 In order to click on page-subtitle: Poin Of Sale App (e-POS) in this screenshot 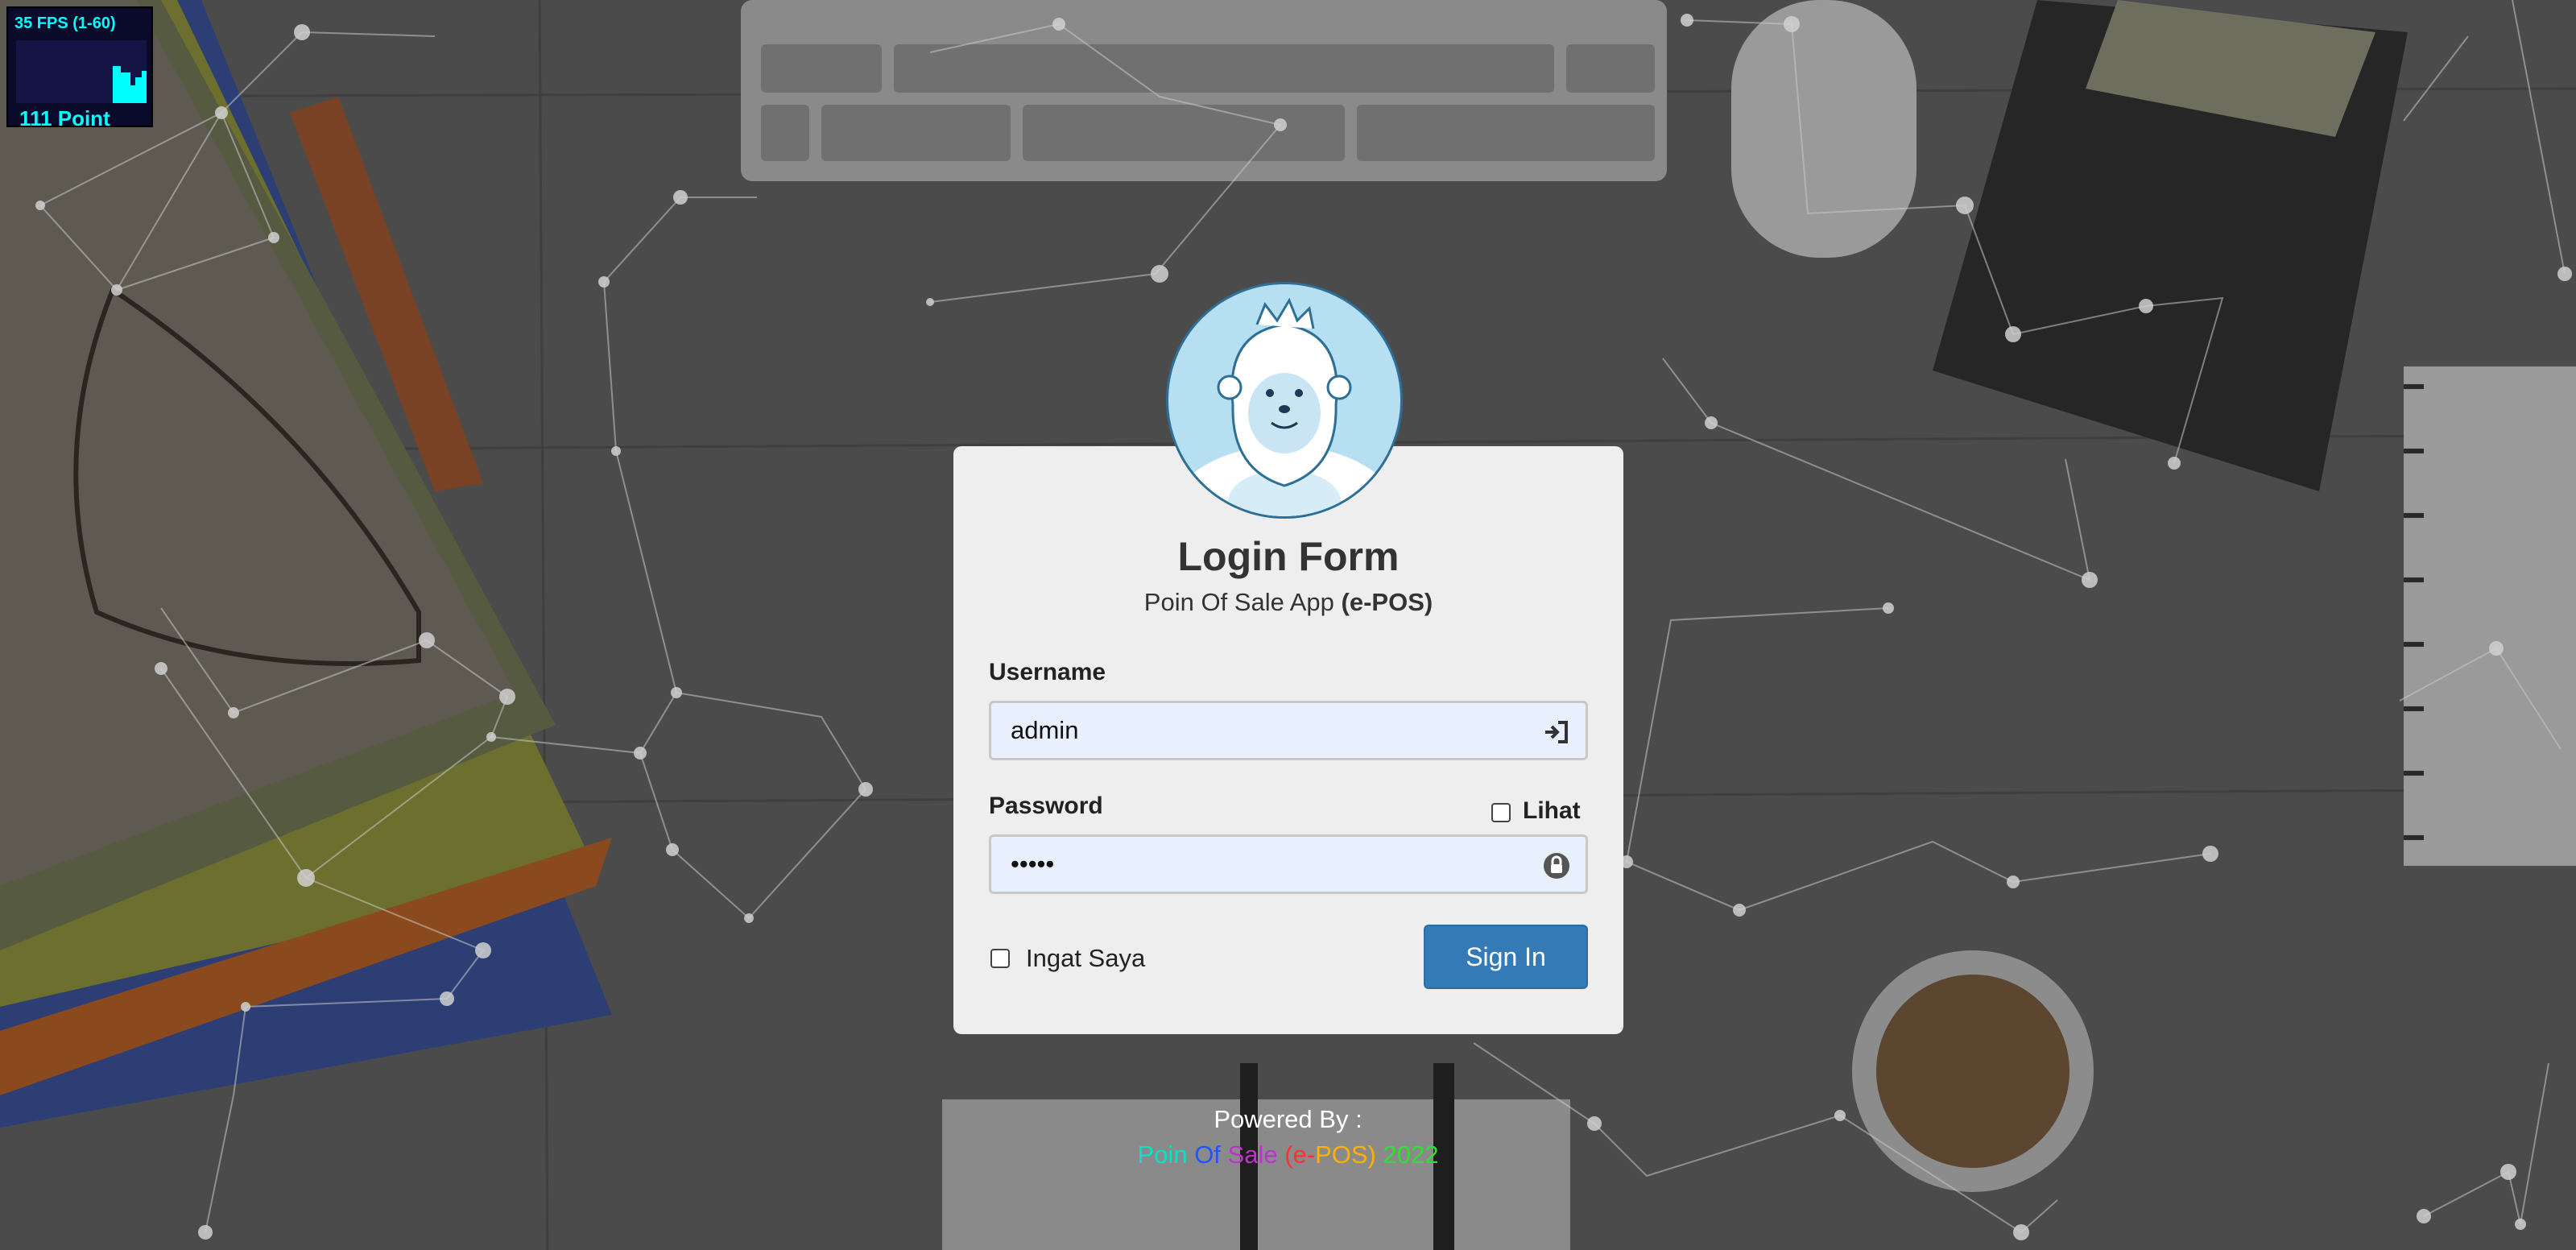, I will do `click(1288, 603)`.